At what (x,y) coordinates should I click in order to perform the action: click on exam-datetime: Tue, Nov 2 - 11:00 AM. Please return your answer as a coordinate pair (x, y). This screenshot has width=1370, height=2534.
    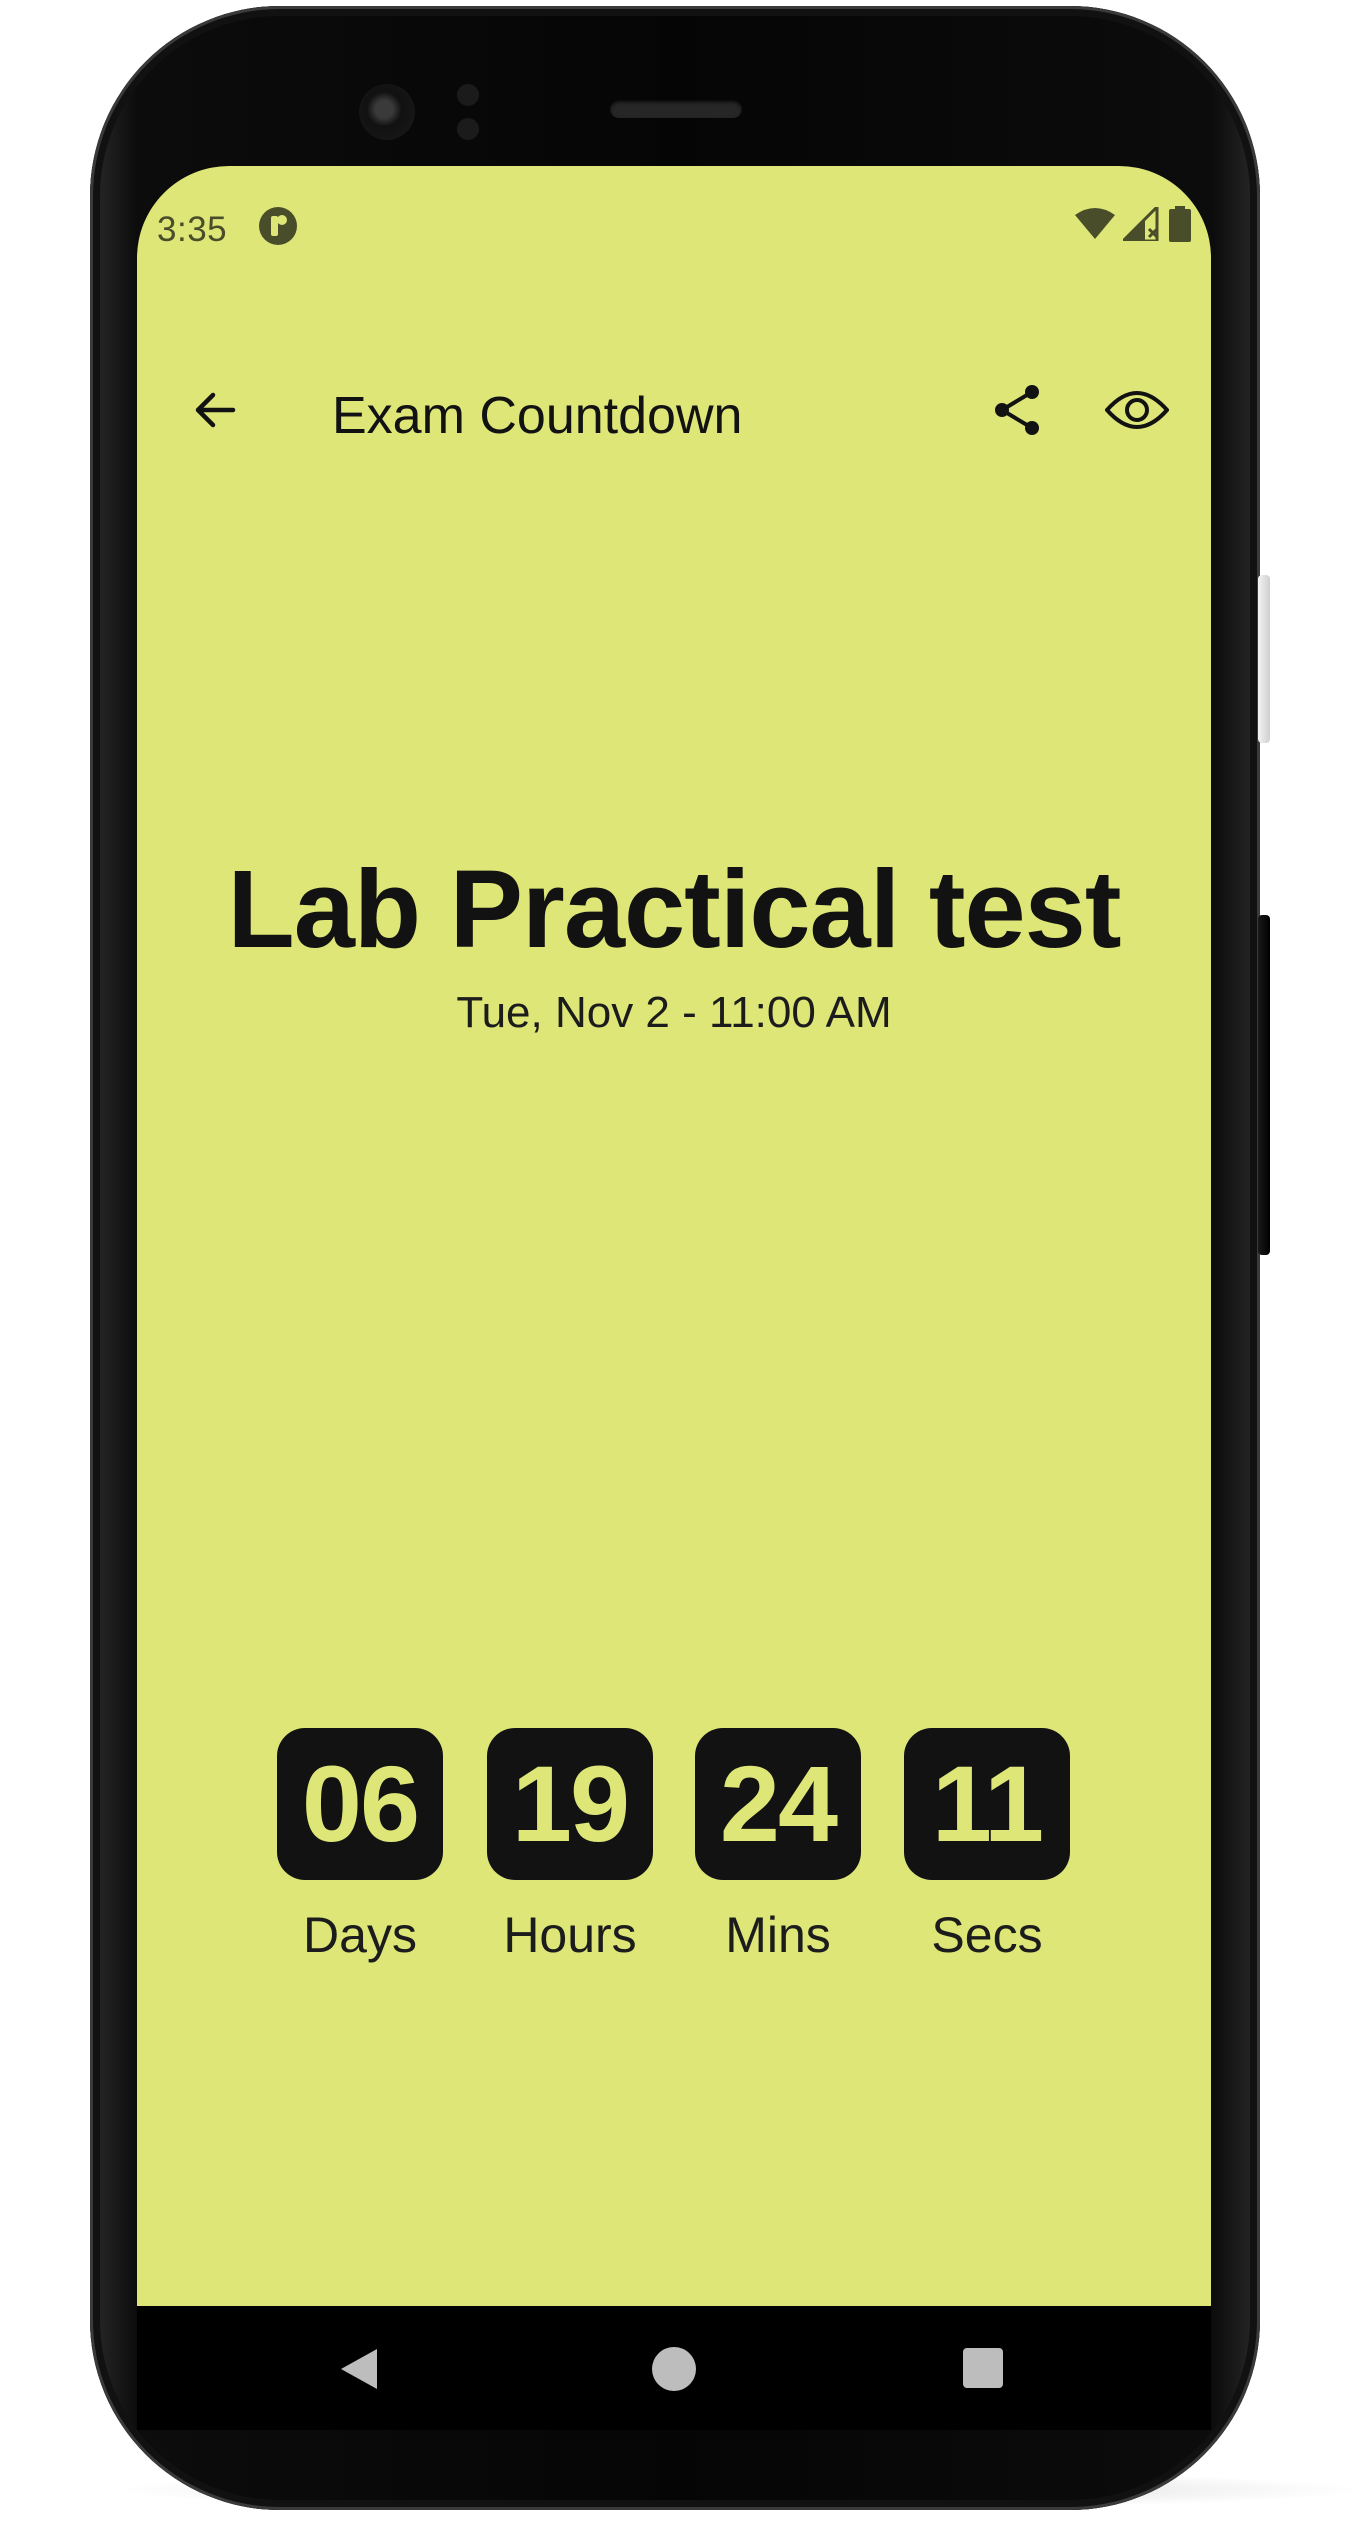
    Looking at the image, I should click on (674, 1012).